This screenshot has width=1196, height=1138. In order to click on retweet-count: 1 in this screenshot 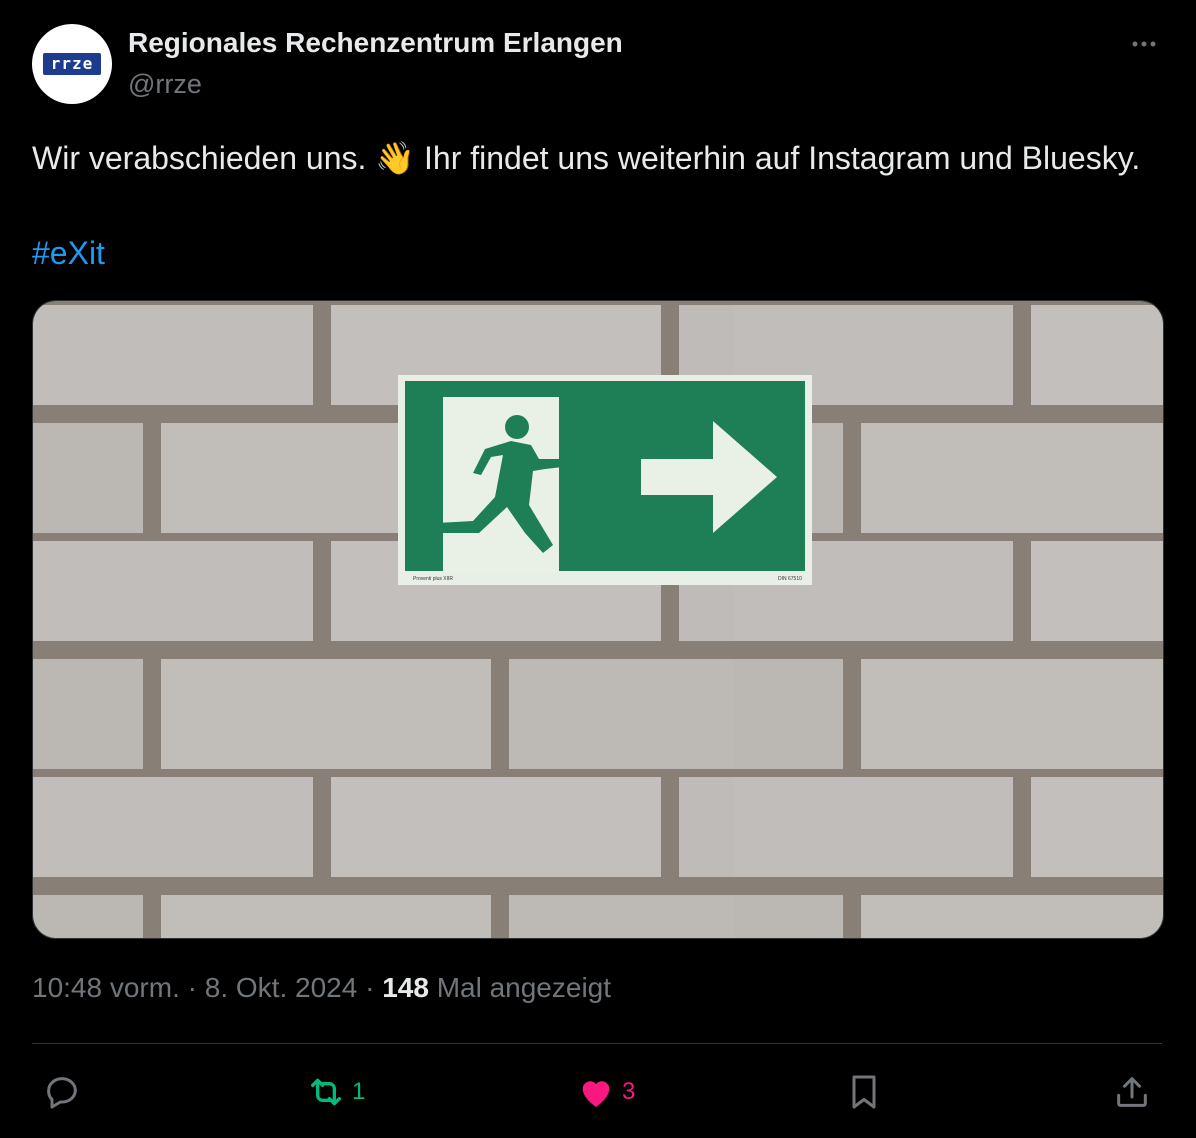, I will do `click(359, 1091)`.